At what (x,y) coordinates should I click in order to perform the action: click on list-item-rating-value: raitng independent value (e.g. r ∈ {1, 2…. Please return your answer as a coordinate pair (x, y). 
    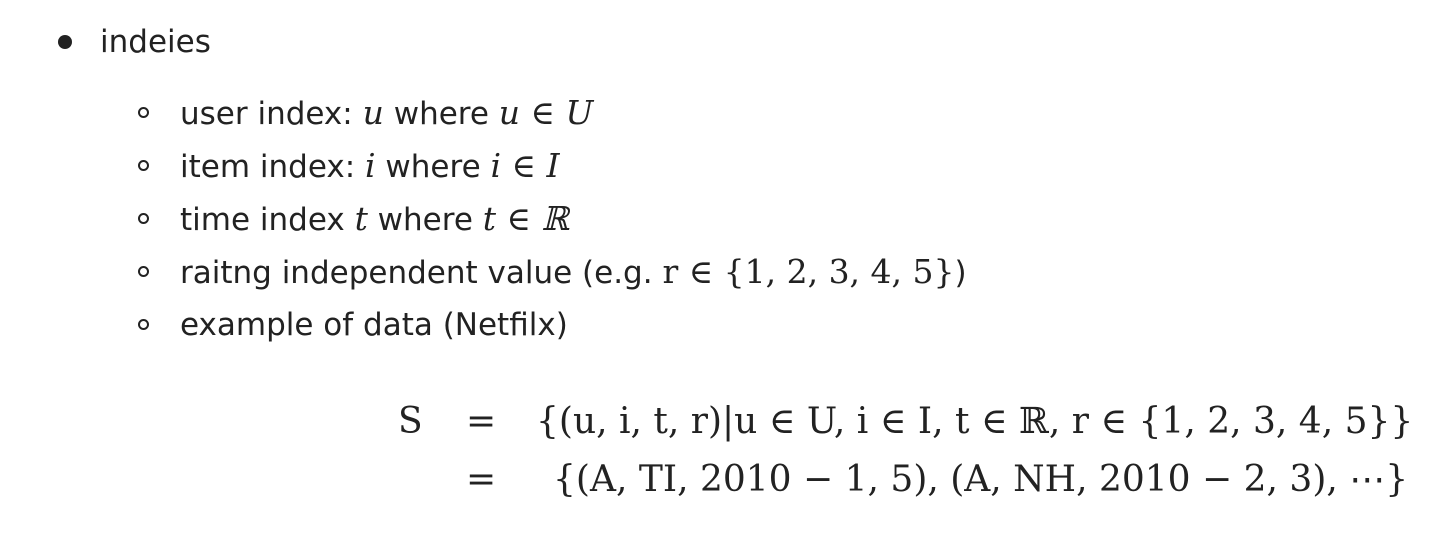
    Looking at the image, I should click on (551, 273).